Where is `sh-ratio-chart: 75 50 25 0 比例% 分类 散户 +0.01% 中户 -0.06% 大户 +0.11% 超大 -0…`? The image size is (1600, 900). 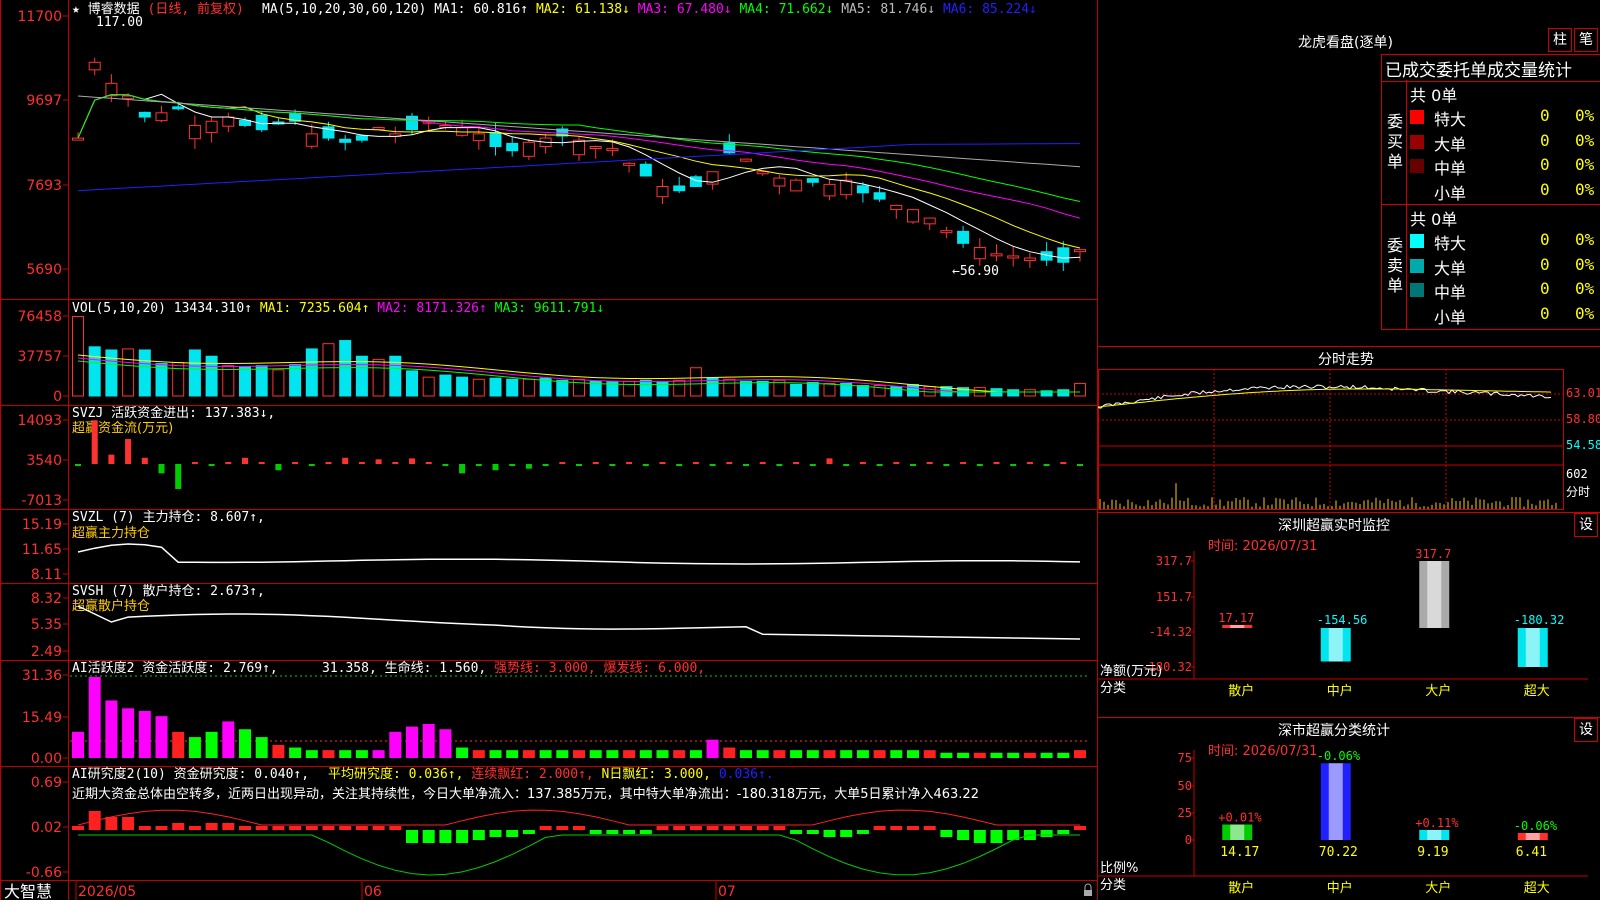
sh-ratio-chart: 75 50 25 0 比例% 分类 散户 +0.01% 中户 -0.06% 大户 +0.11% 超大 -0… is located at coordinates (1343, 822).